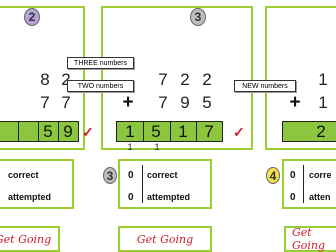  What do you see at coordinates (68, 132) in the screenshot?
I see `answer-digit-input: 9` at bounding box center [68, 132].